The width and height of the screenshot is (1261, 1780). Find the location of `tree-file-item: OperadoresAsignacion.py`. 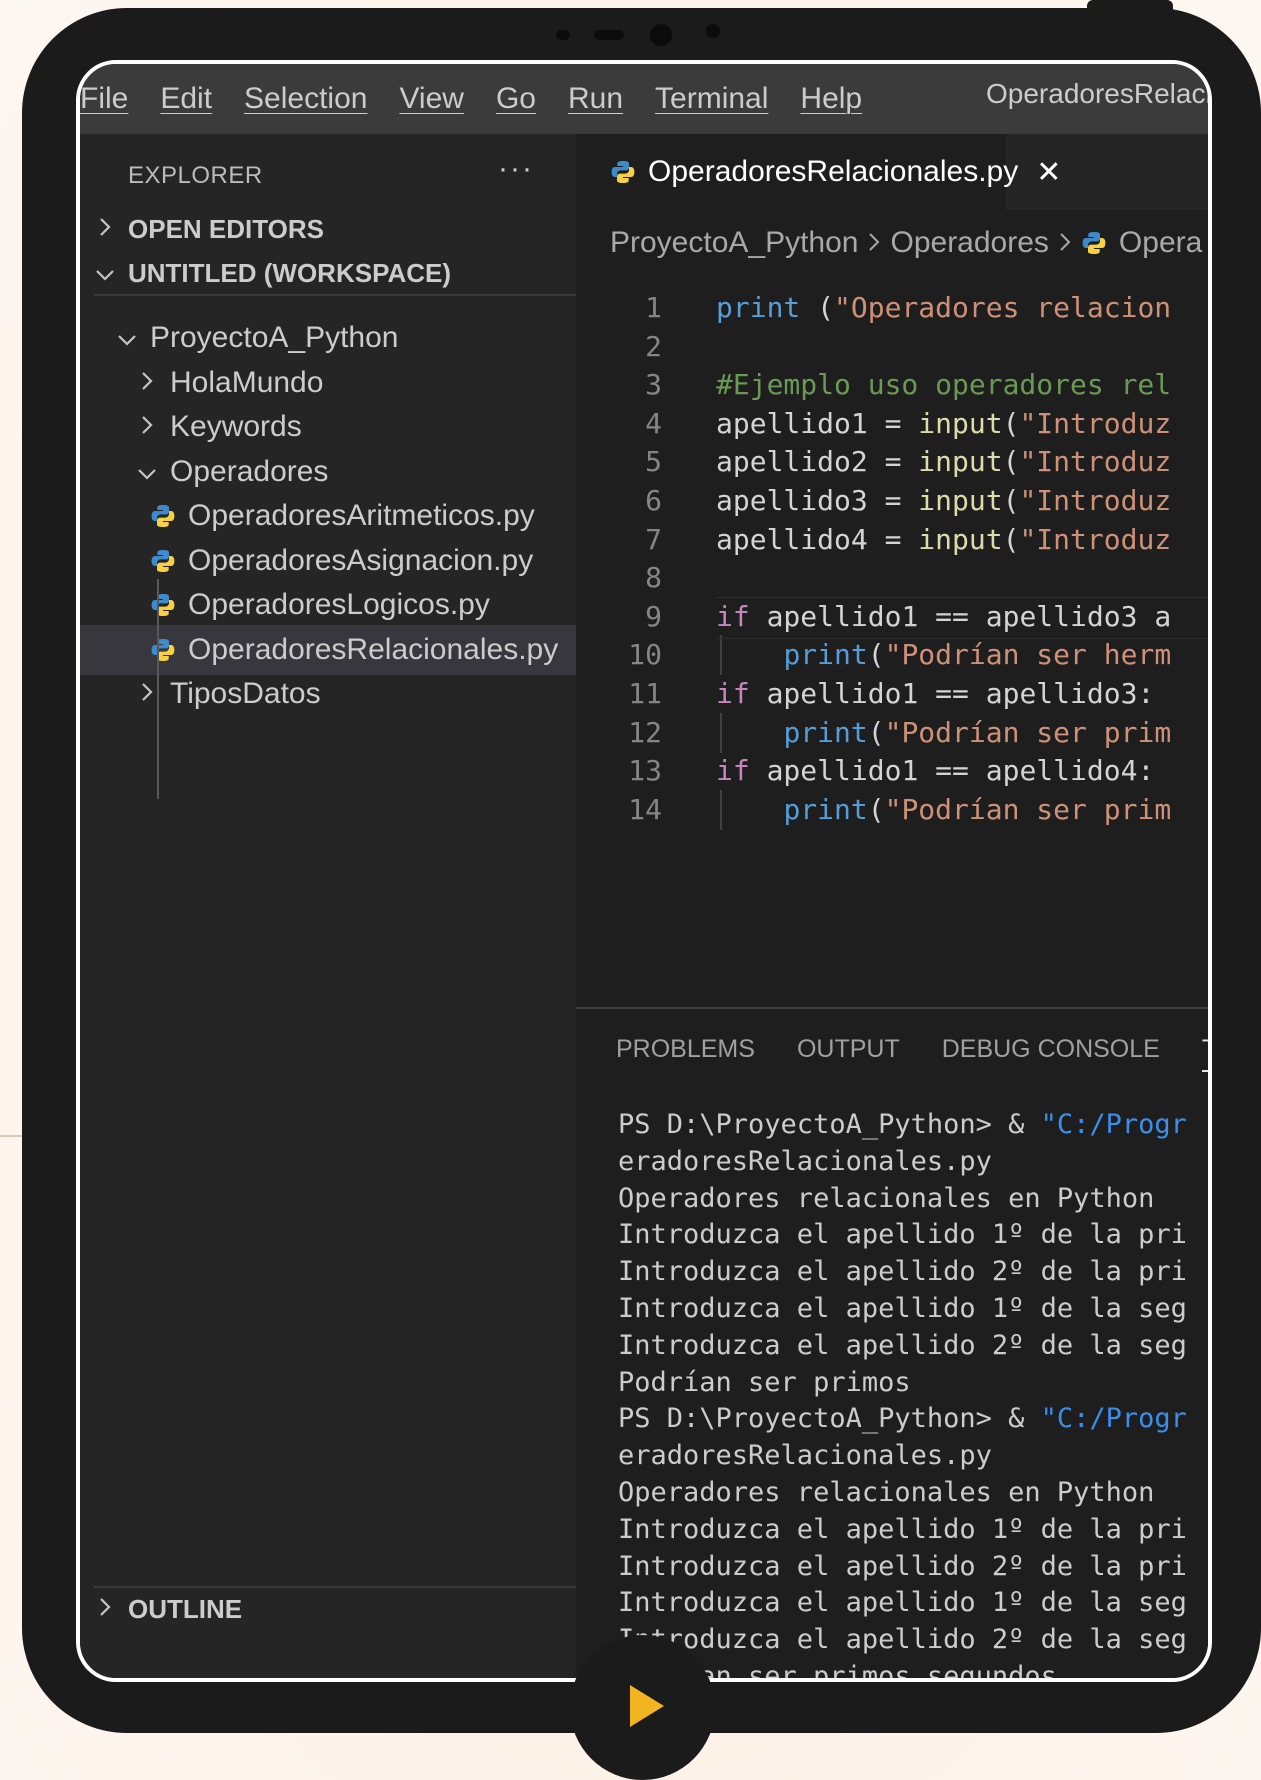

tree-file-item: OperadoresAsignacion.py is located at coordinates (328, 561).